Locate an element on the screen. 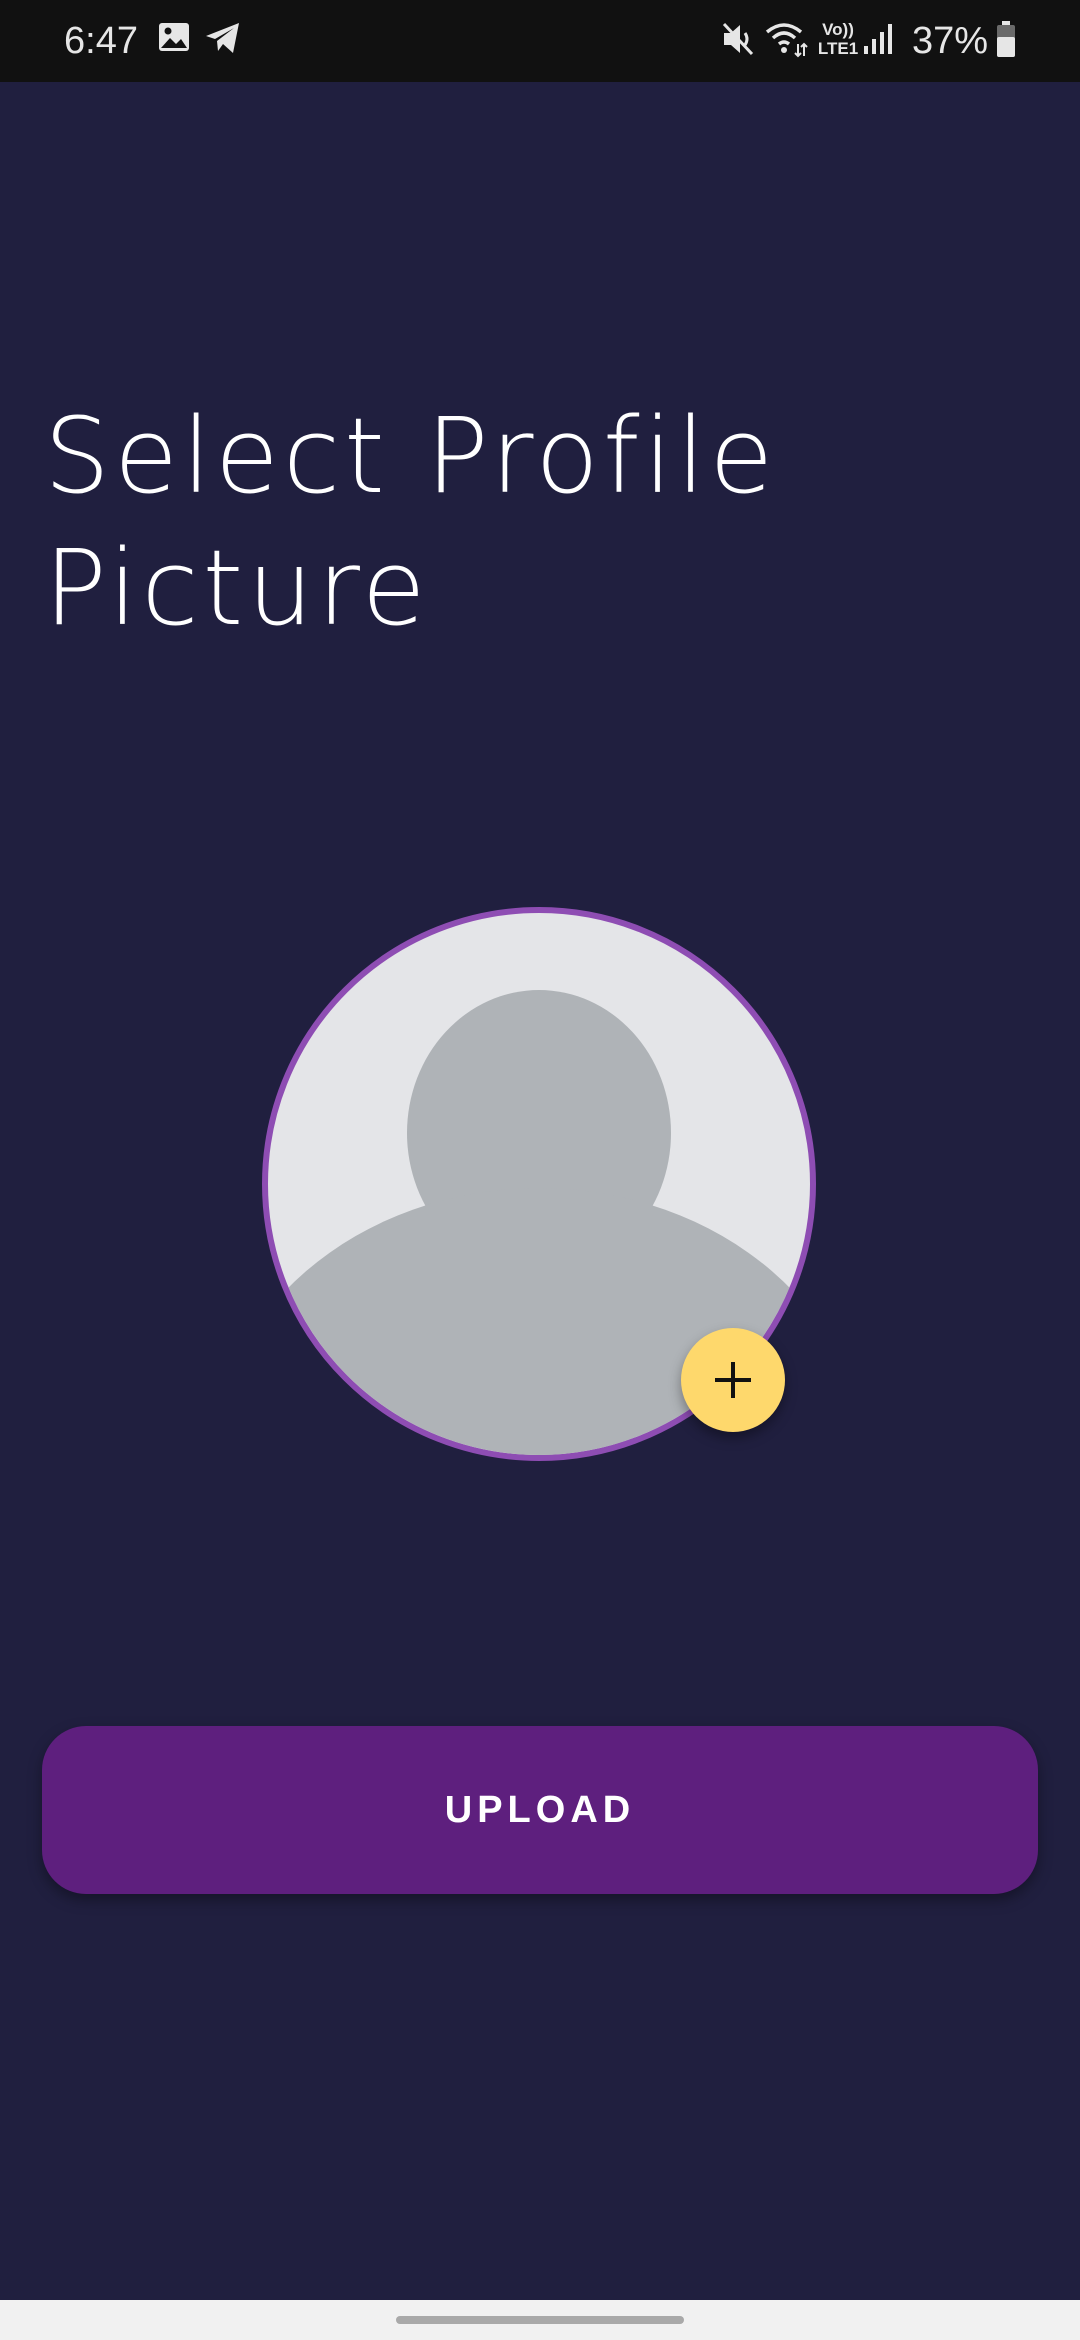 This screenshot has width=1080, height=2340. volte-label: Vo)) is located at coordinates (838, 29).